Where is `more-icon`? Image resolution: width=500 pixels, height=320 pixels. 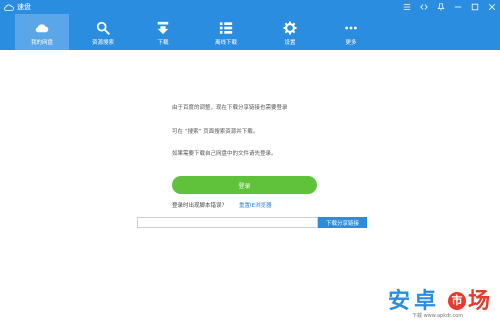 more-icon is located at coordinates (351, 28).